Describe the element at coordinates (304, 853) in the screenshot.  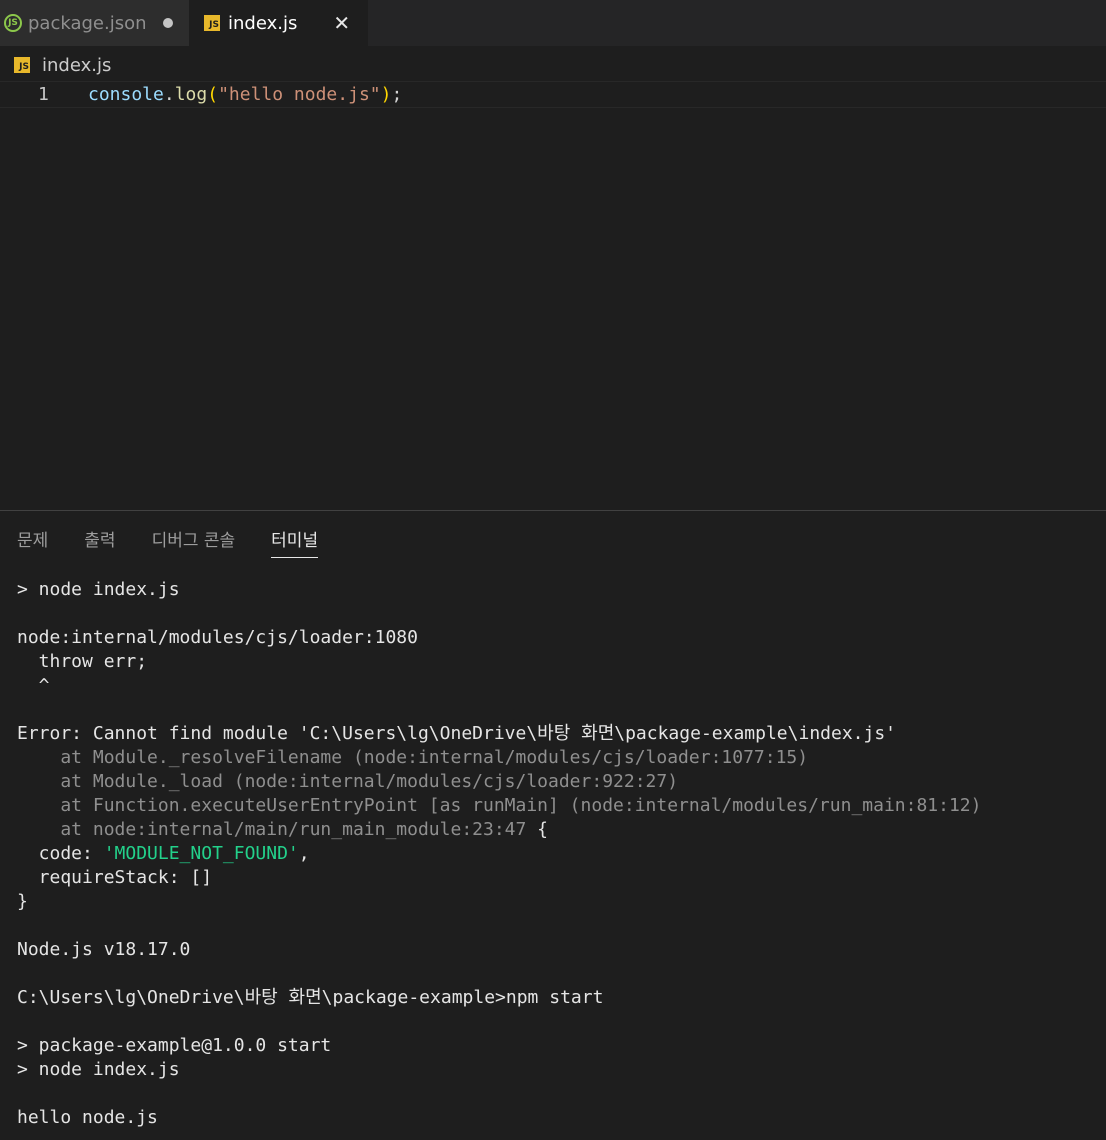
I see `terminal-line: ,` at that location.